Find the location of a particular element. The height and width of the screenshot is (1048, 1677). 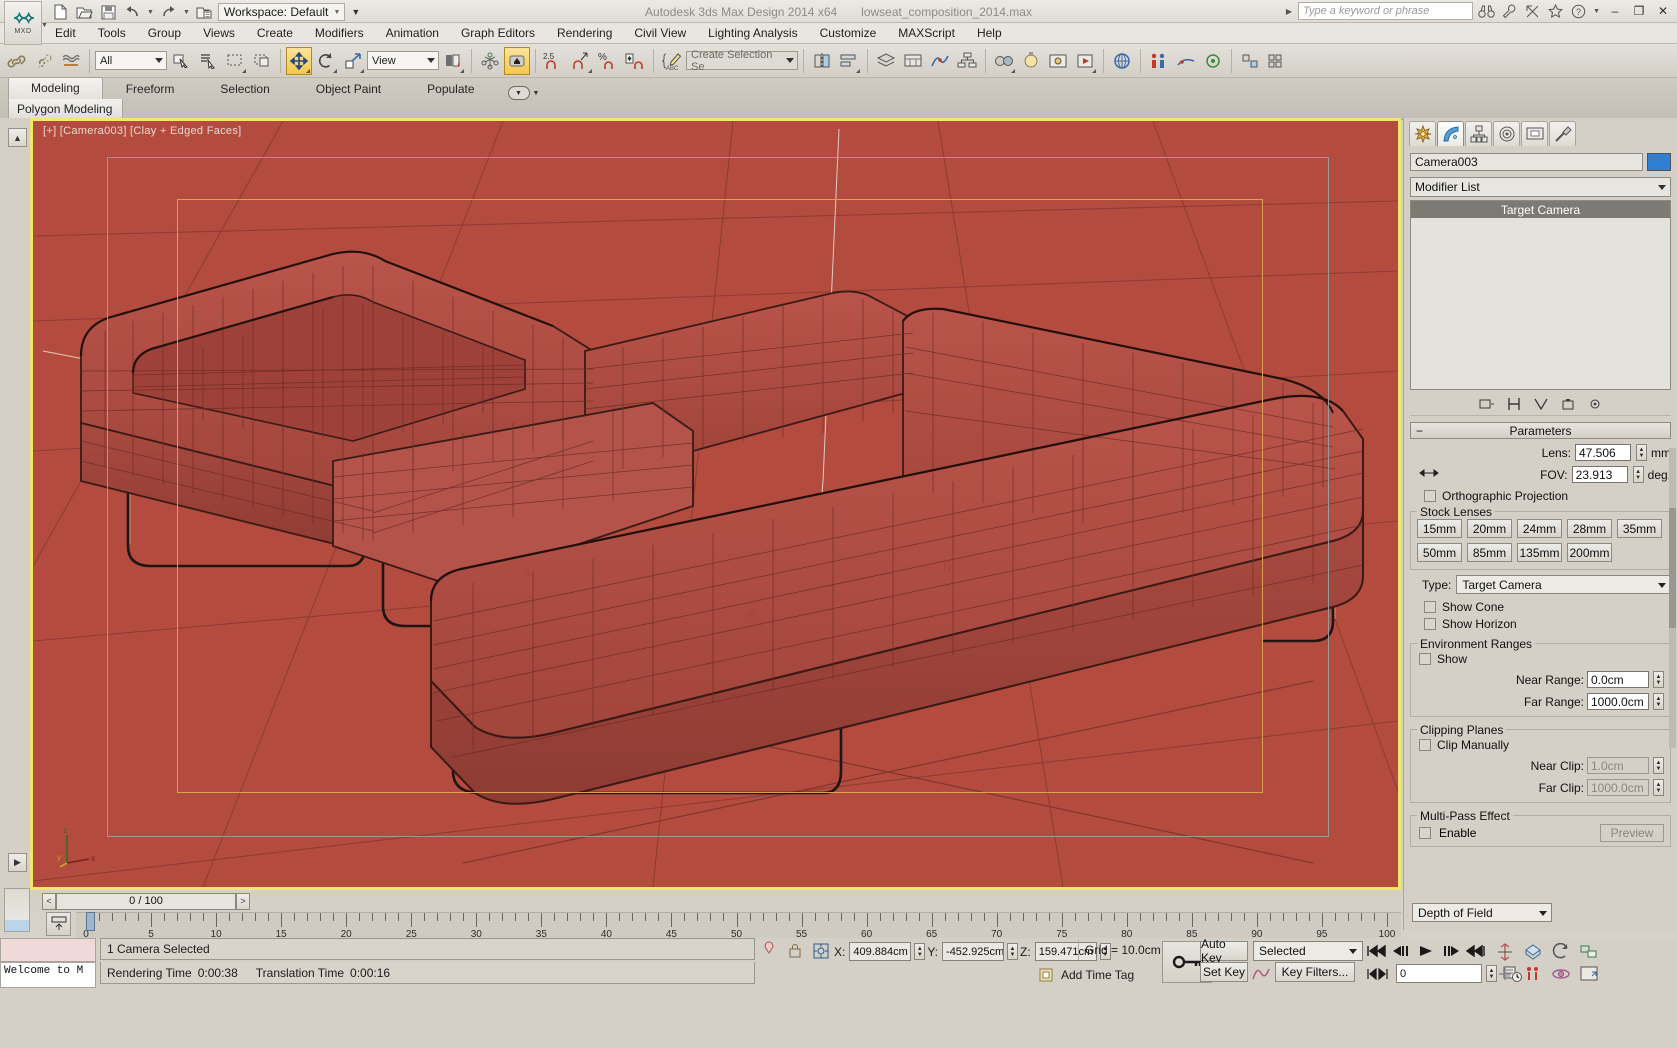

track-view-pad is located at coordinates (17, 910).